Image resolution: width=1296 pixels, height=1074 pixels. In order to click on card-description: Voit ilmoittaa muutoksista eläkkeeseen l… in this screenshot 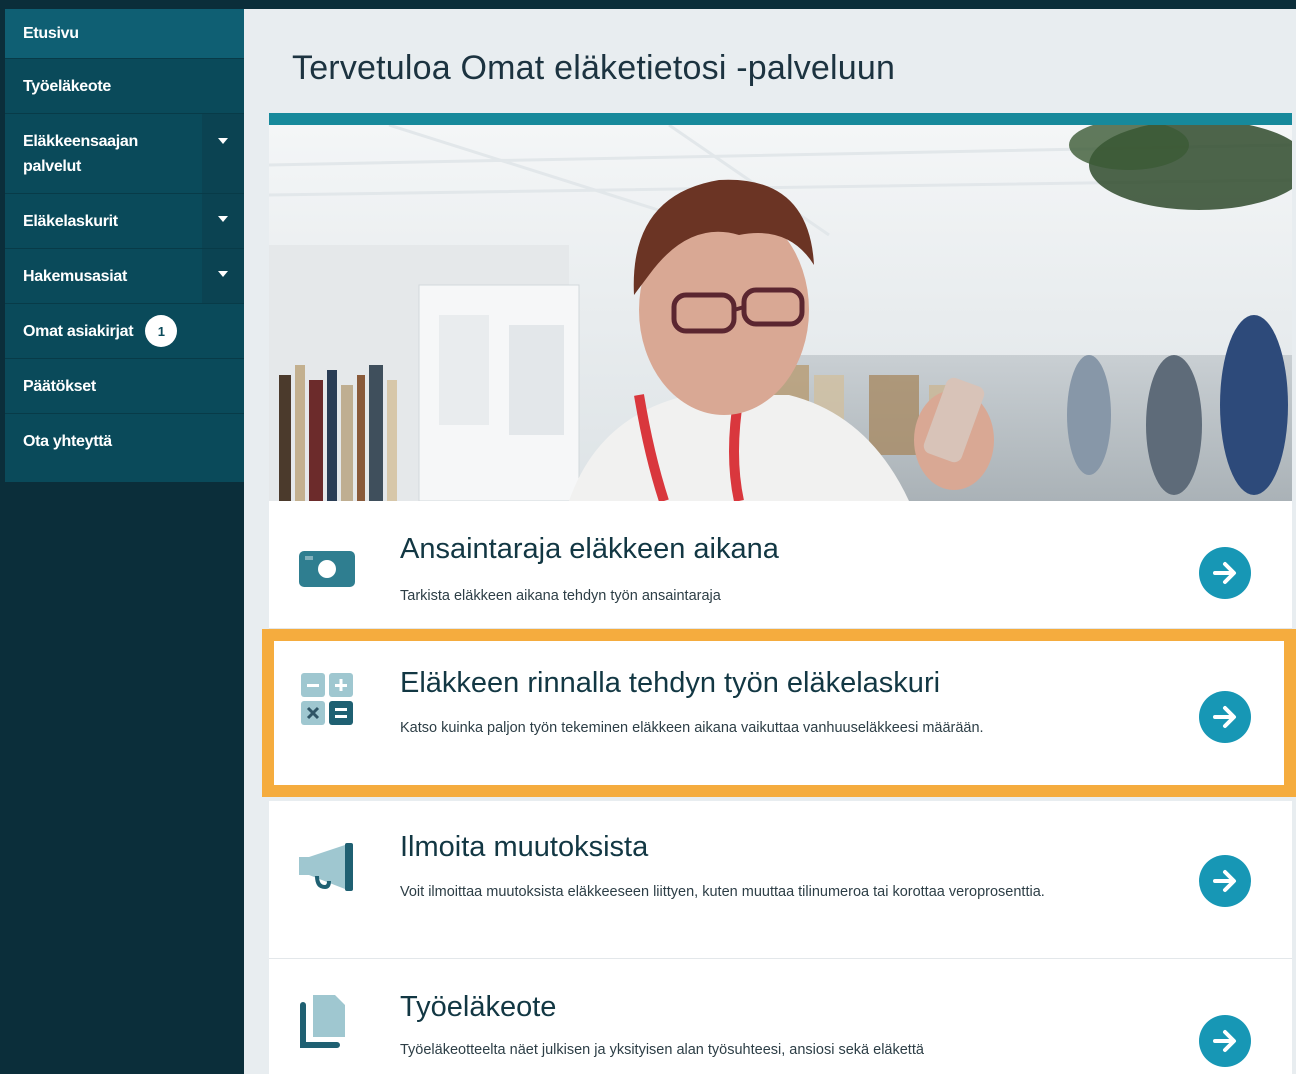, I will do `click(722, 892)`.